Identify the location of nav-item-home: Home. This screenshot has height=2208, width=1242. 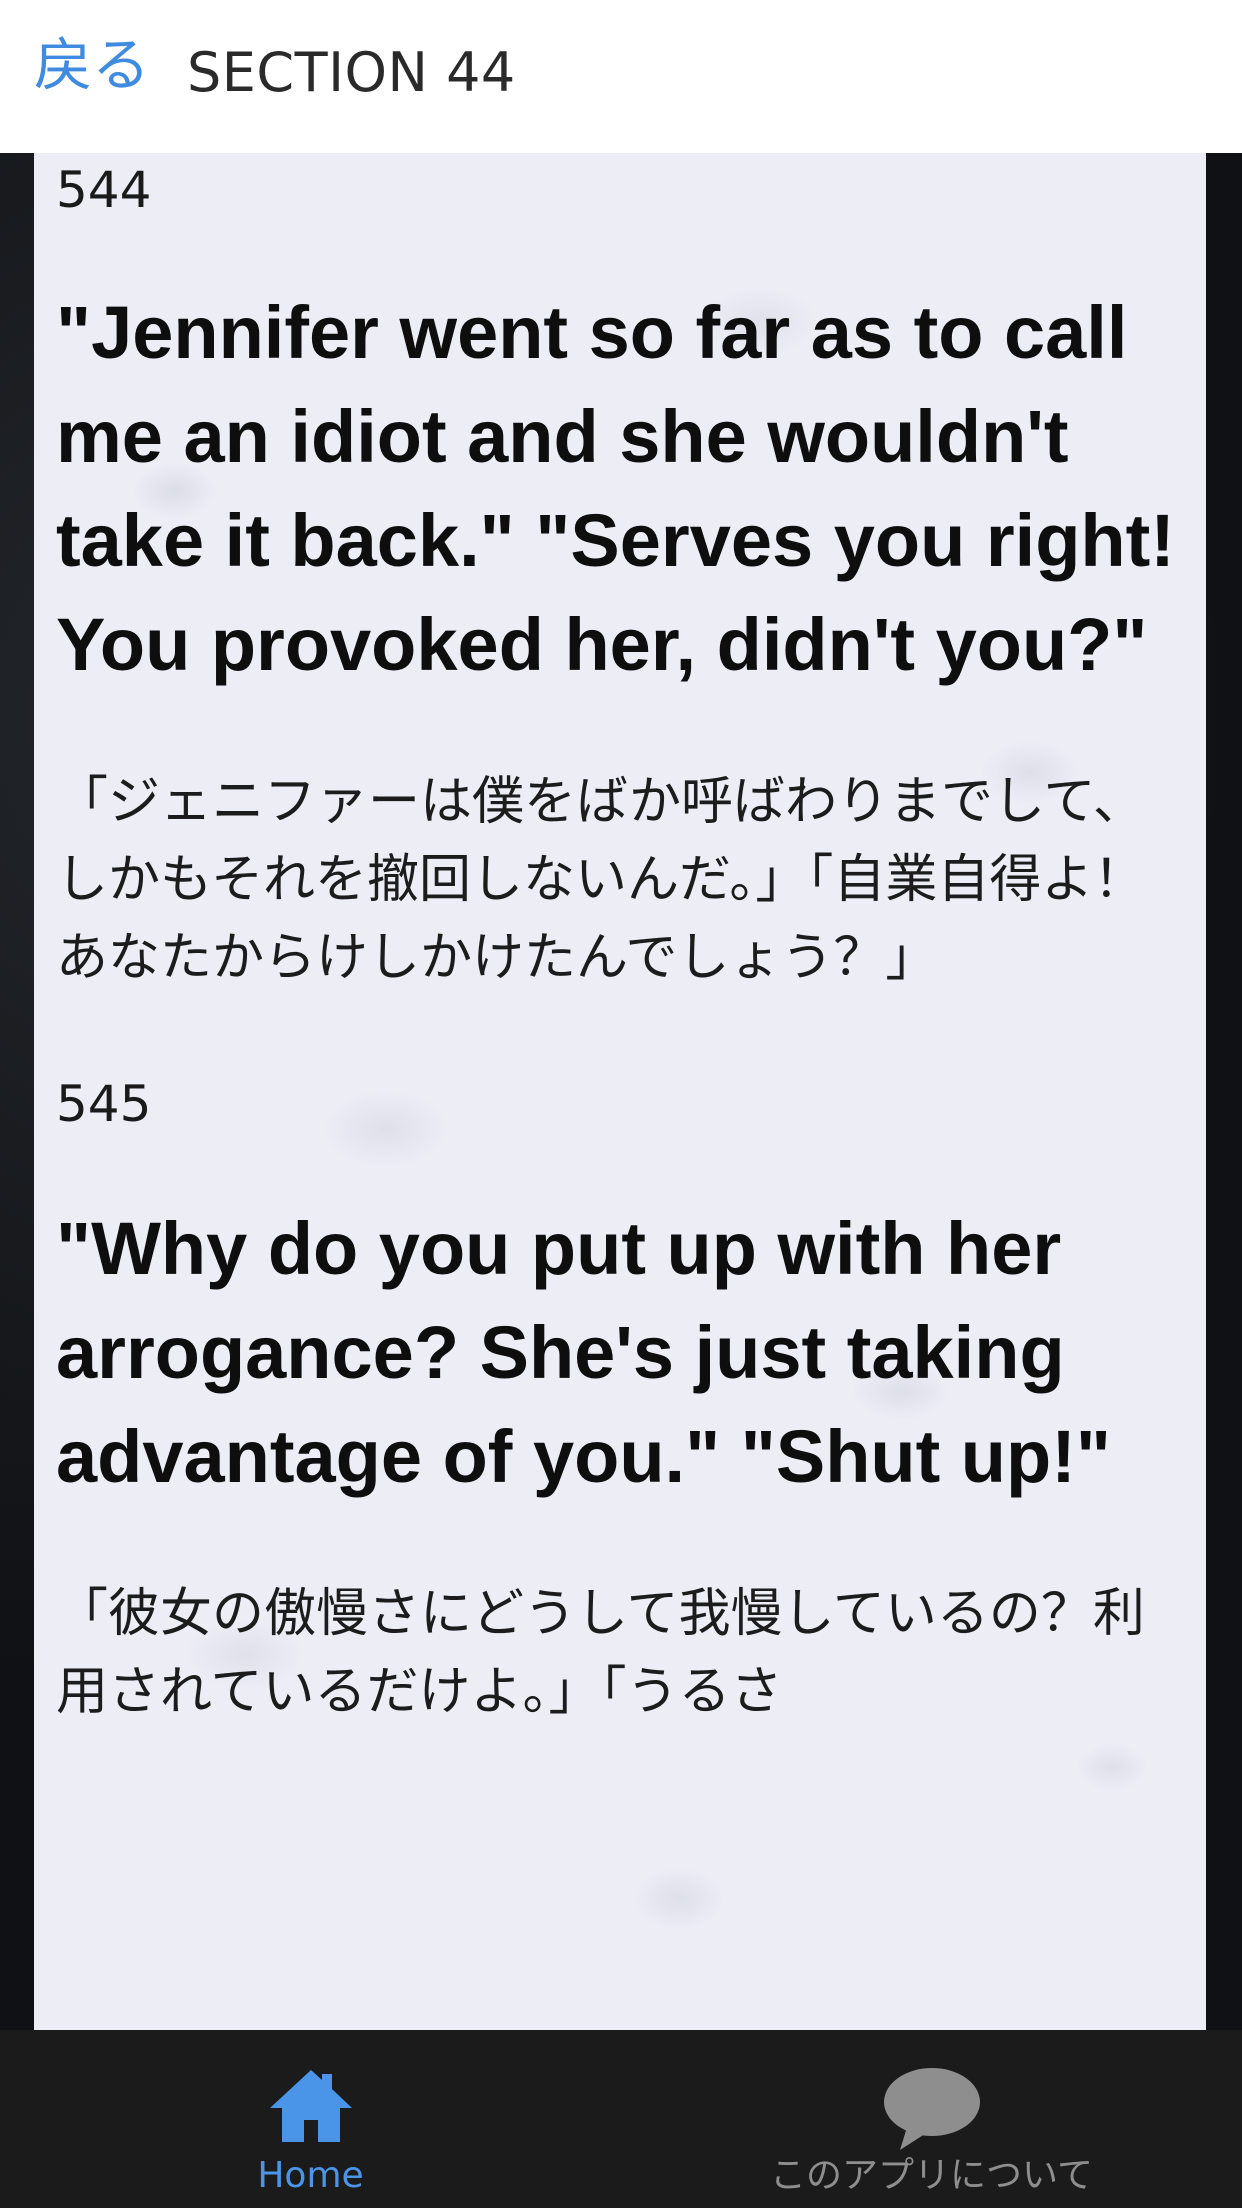
(310, 2119).